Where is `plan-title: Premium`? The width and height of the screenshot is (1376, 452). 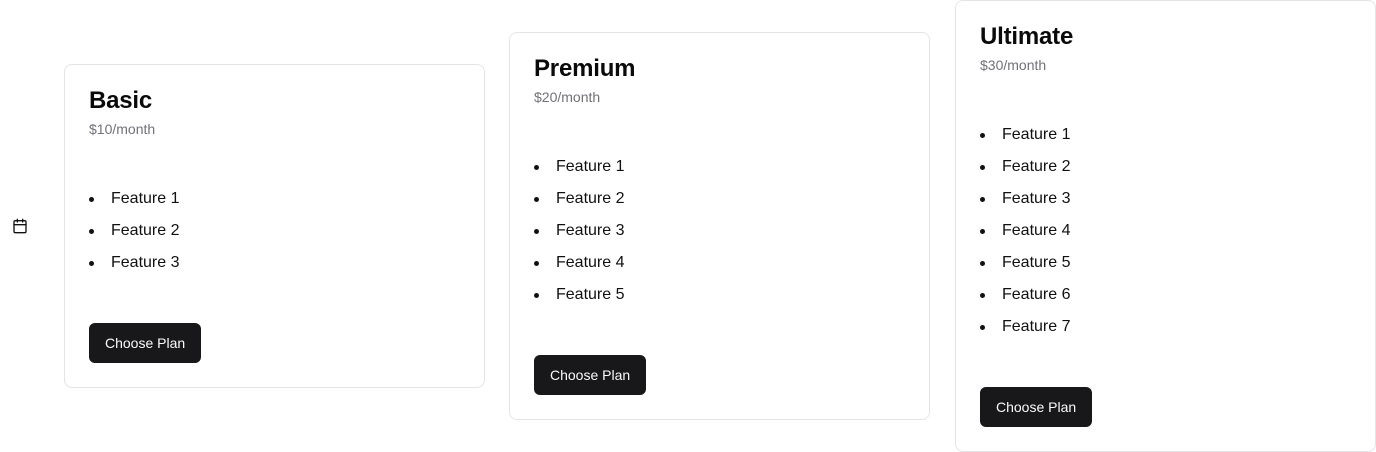
plan-title: Premium is located at coordinates (585, 68).